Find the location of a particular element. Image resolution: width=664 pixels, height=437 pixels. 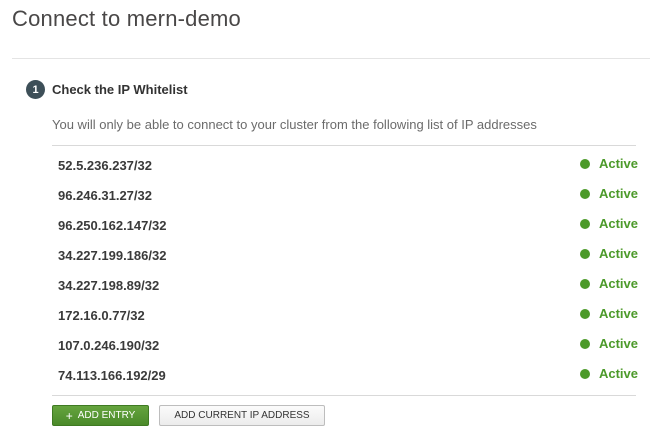

add-current-ip-label: Add Current IP Address is located at coordinates (242, 415).